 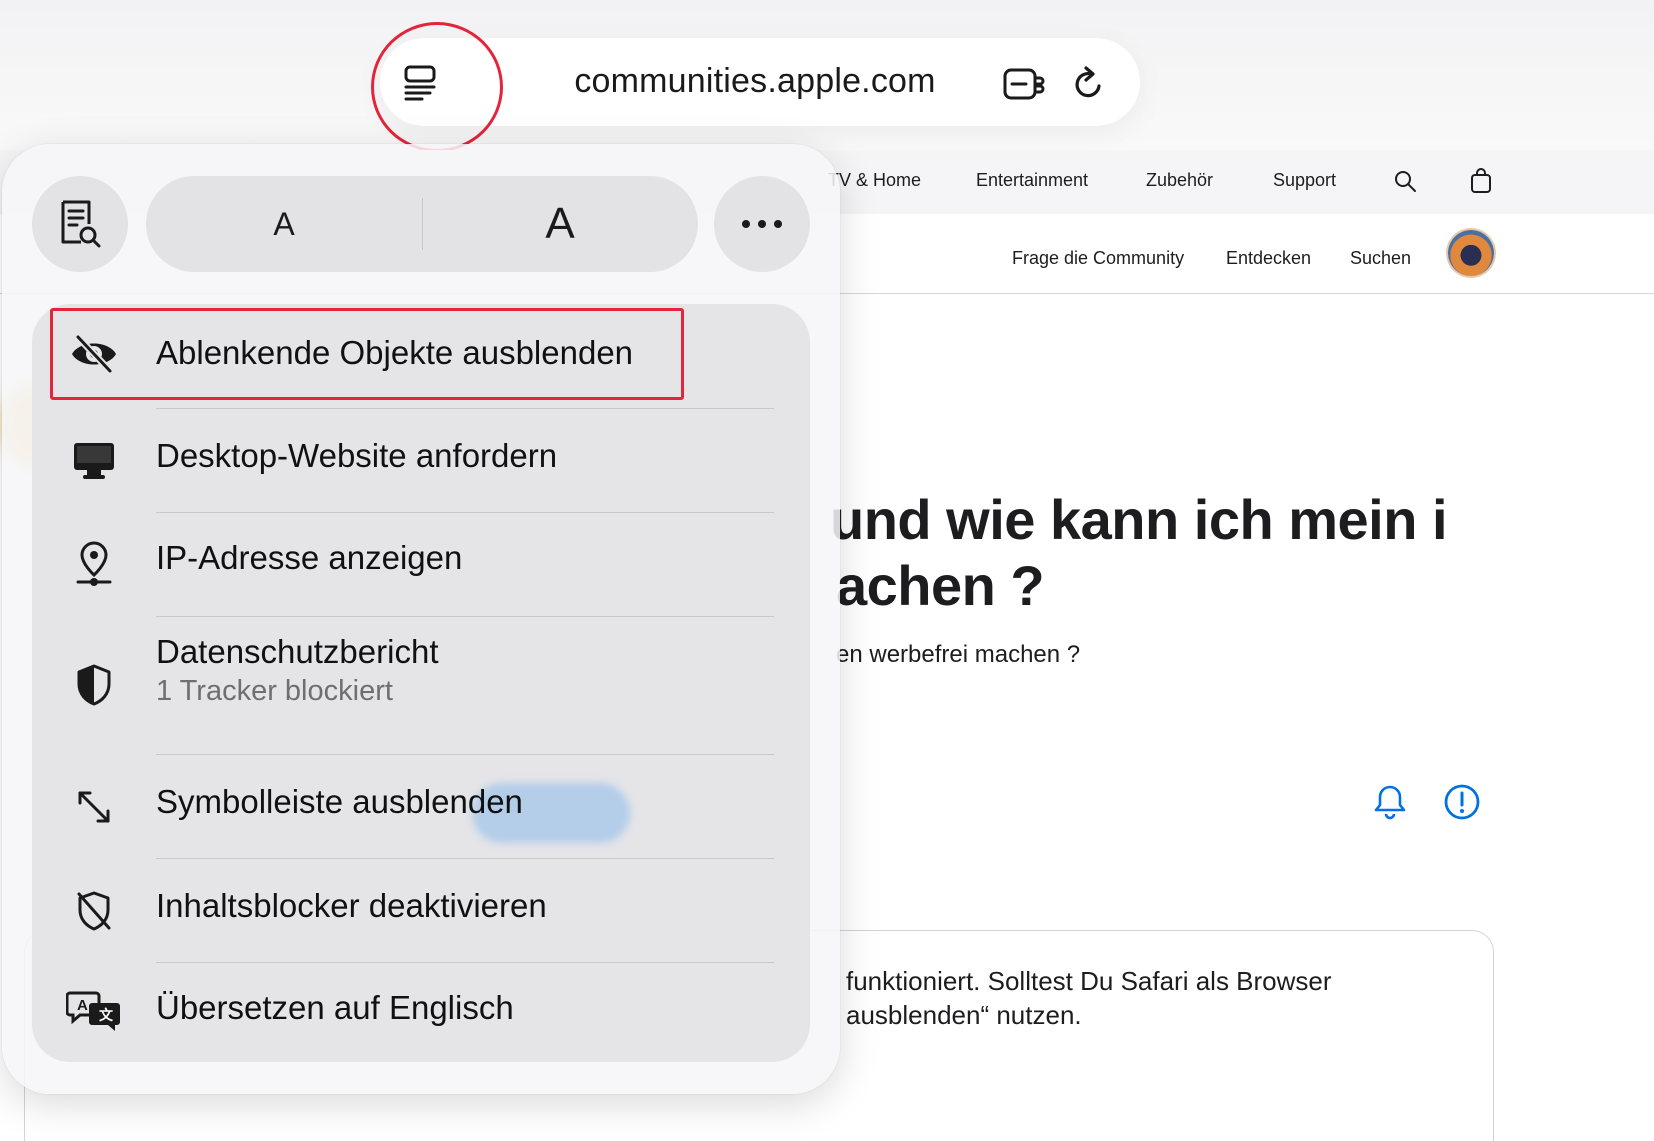 What do you see at coordinates (1032, 180) in the screenshot?
I see `nav-item-entertainment: Entertainment` at bounding box center [1032, 180].